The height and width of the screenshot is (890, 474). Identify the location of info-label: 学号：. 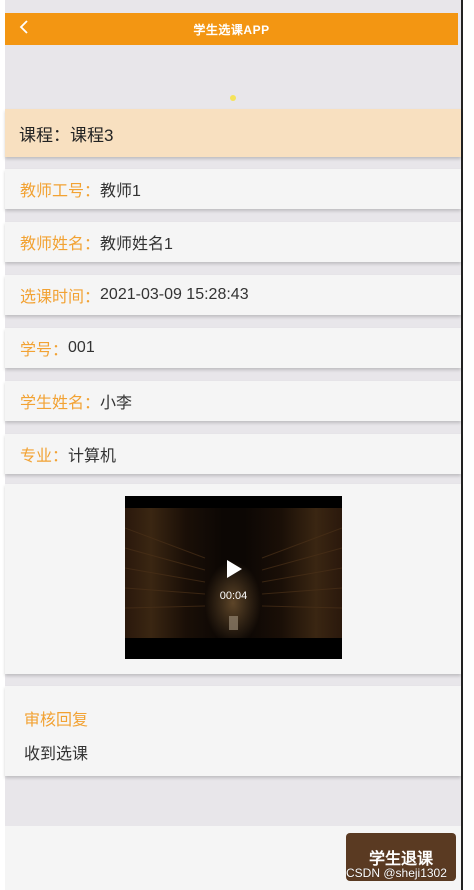
(44, 350).